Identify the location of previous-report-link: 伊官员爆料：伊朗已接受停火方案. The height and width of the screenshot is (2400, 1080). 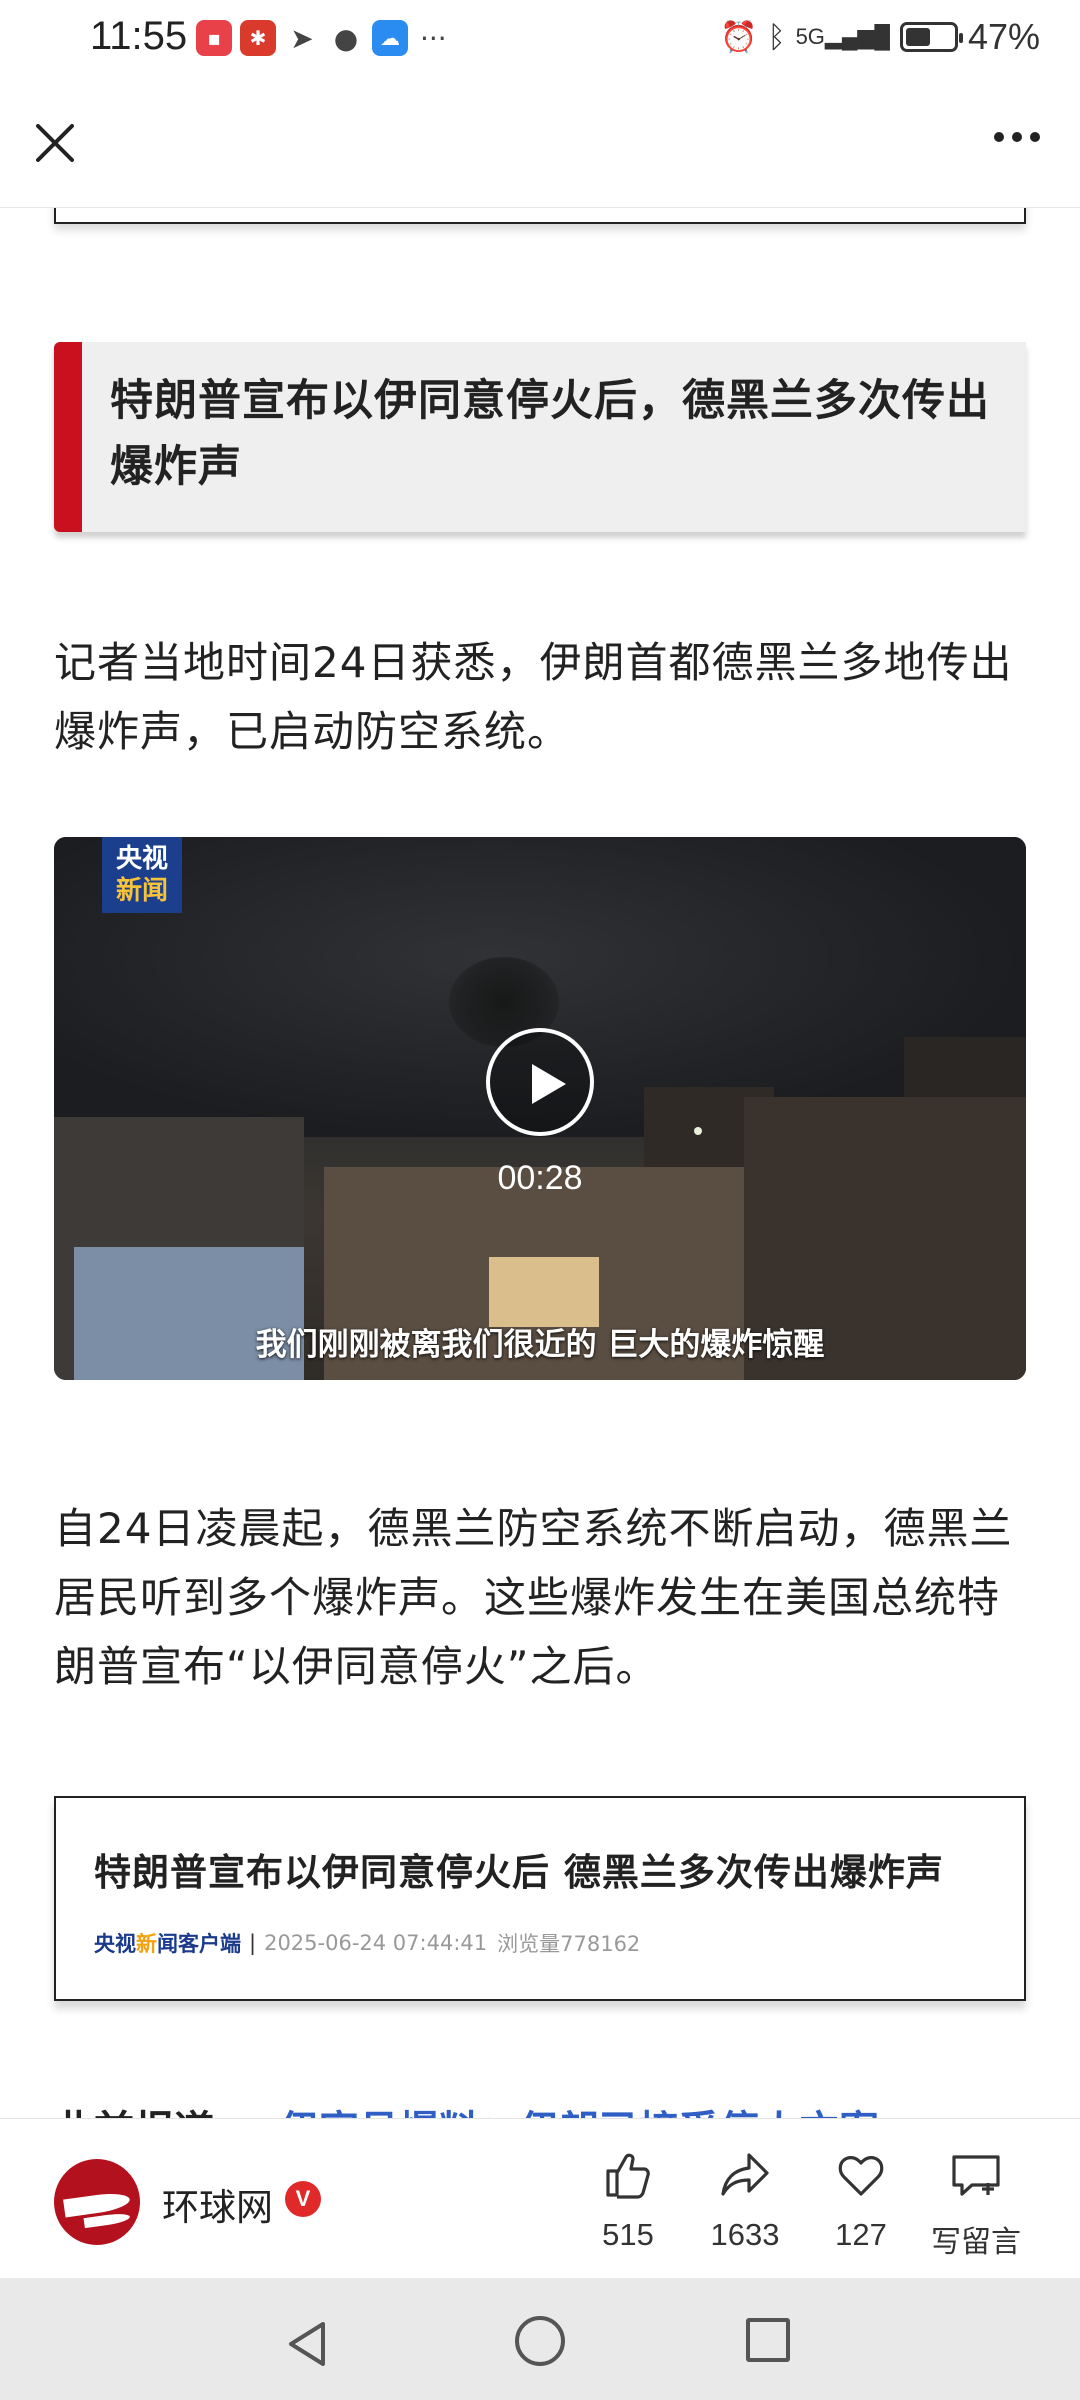
(579, 2108).